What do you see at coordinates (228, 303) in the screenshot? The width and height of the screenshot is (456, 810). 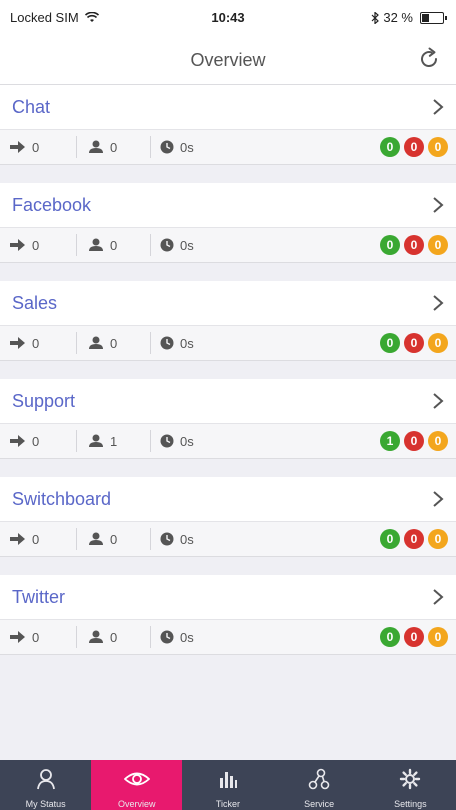 I see `queue-header: Sales` at bounding box center [228, 303].